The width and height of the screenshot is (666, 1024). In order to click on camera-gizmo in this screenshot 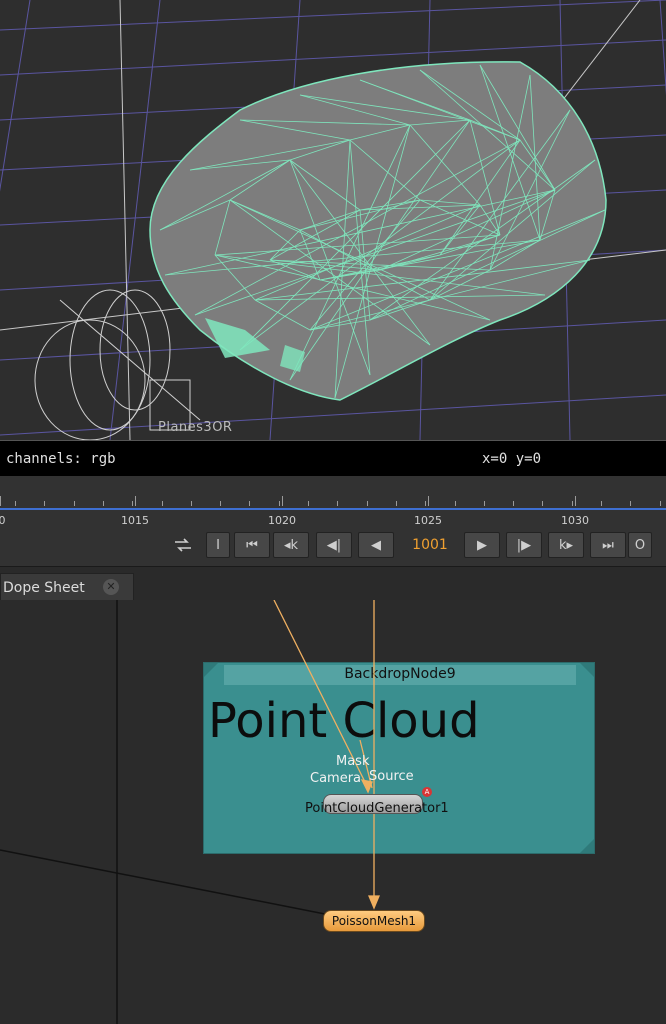, I will do `click(117, 364)`.